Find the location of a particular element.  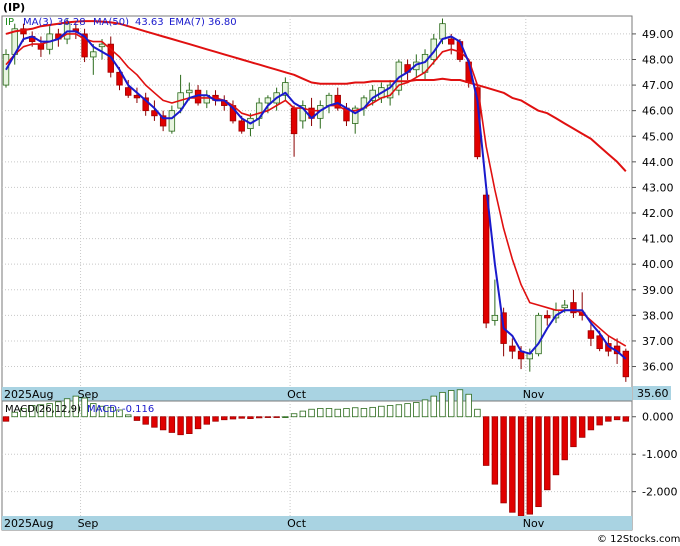

price-x-label: Nov is located at coordinates (534, 394).